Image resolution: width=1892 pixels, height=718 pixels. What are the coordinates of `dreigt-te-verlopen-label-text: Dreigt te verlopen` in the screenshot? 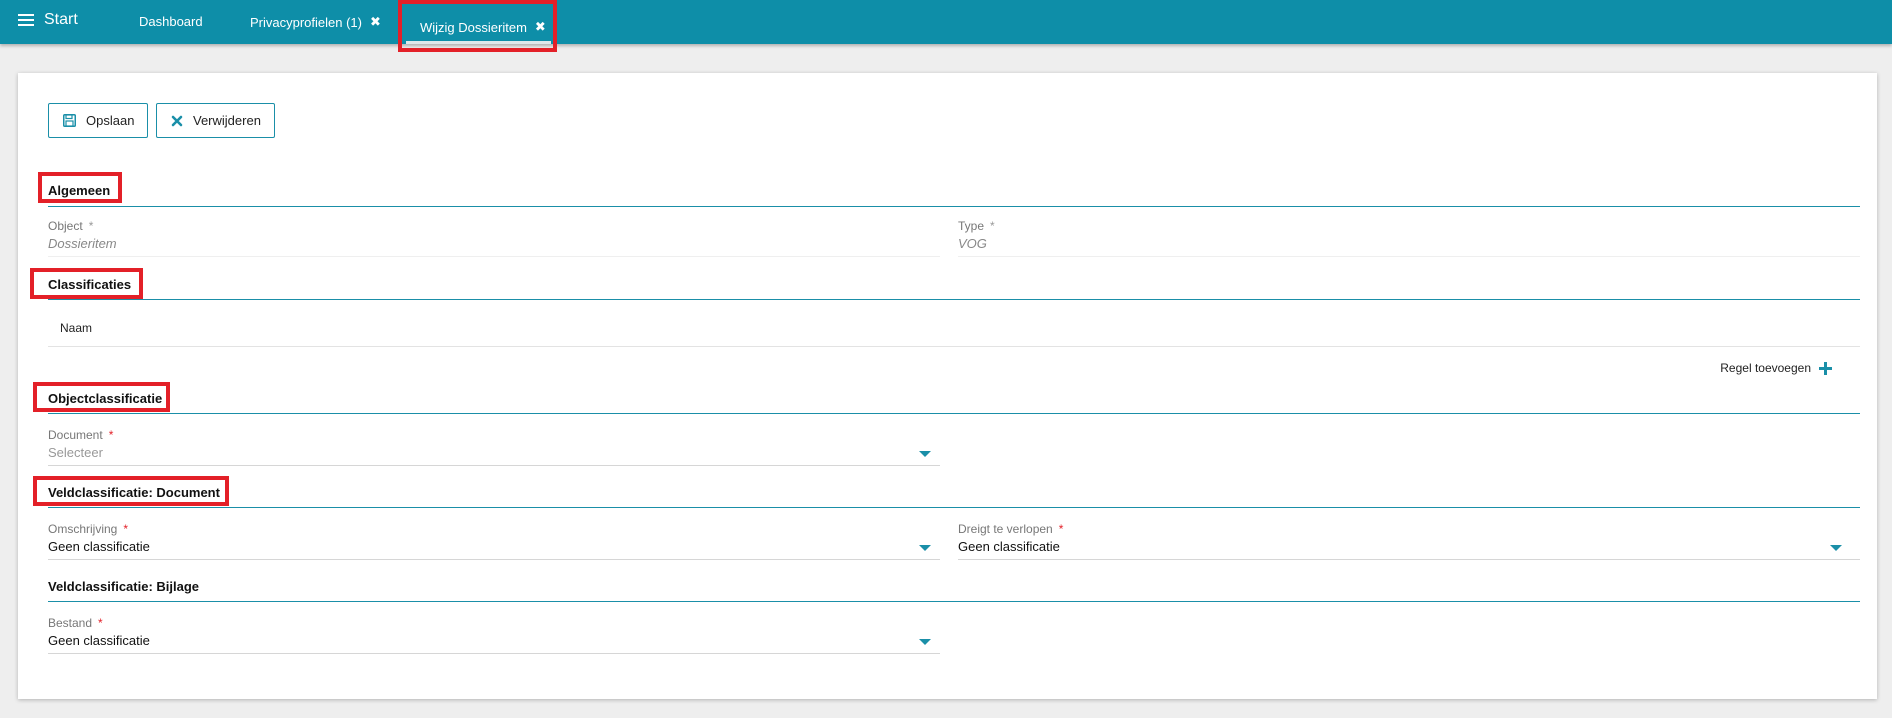 It's located at (1005, 529).